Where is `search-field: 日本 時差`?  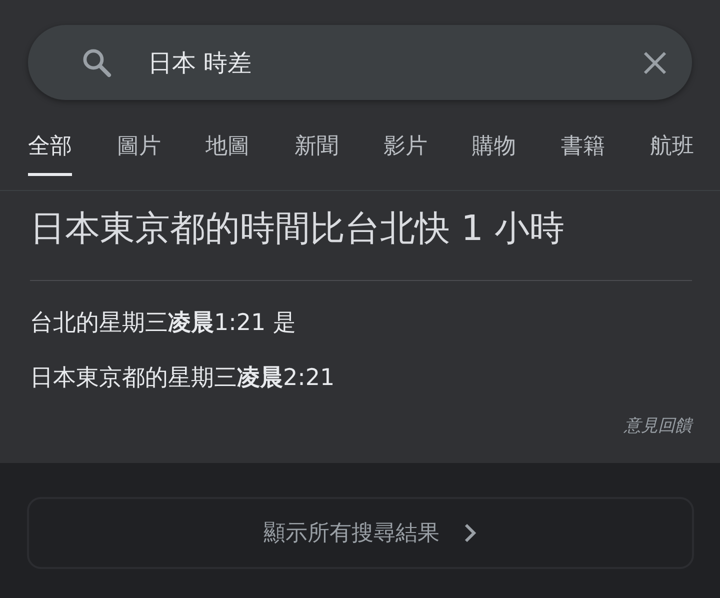
search-field: 日本 時差 is located at coordinates (360, 62).